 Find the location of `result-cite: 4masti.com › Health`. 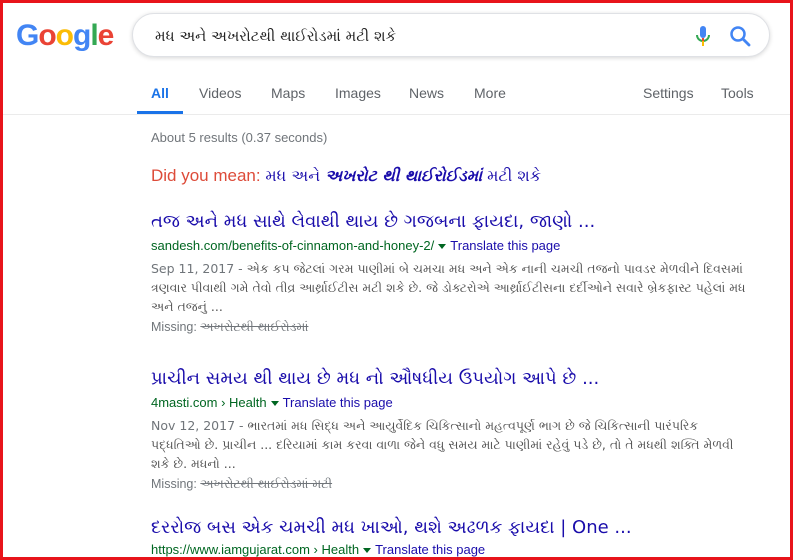

result-cite: 4masti.com › Health is located at coordinates (209, 402).